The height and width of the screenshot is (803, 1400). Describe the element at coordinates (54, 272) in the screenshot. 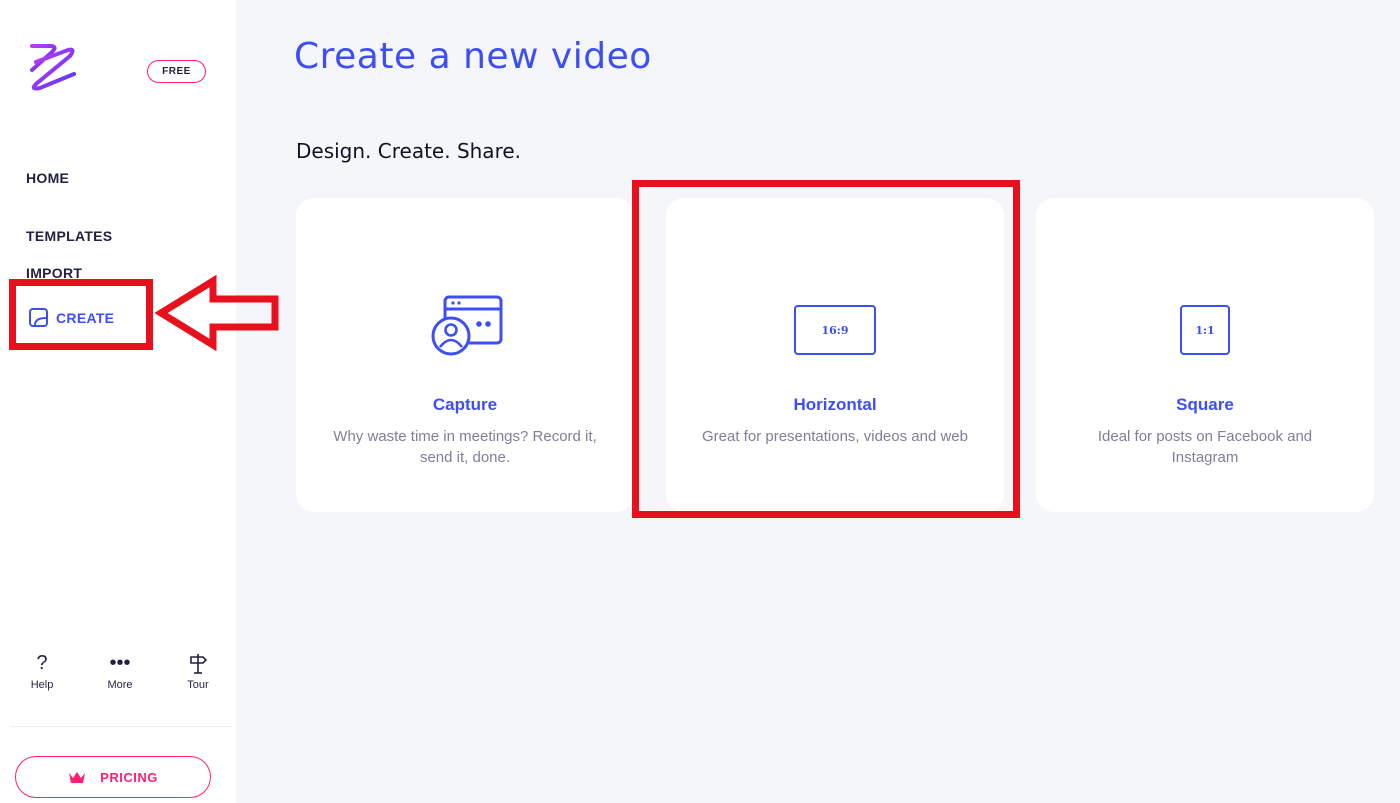

I see `sidebar-item-import: IMPORT` at that location.